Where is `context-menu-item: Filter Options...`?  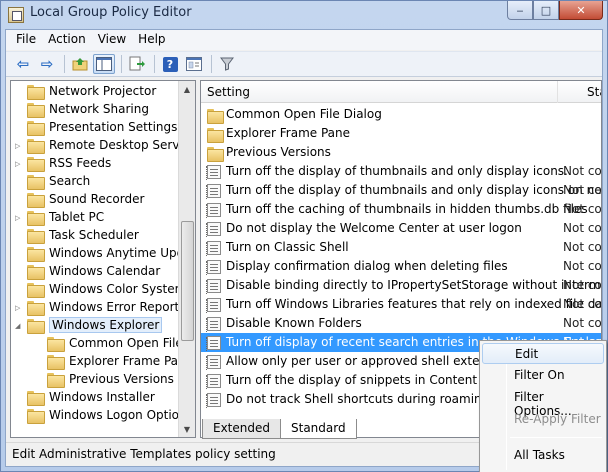
context-menu-item: Filter Options... is located at coordinates (543, 402).